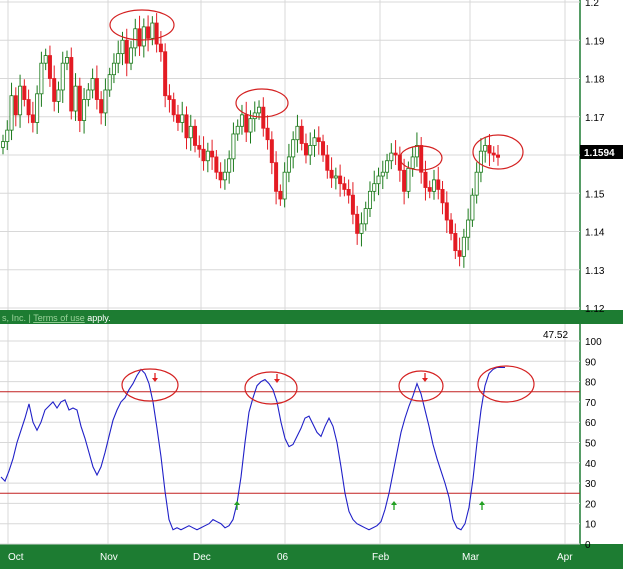  Describe the element at coordinates (595, 80) in the screenshot. I see `price-tick-label: 1.18` at that location.